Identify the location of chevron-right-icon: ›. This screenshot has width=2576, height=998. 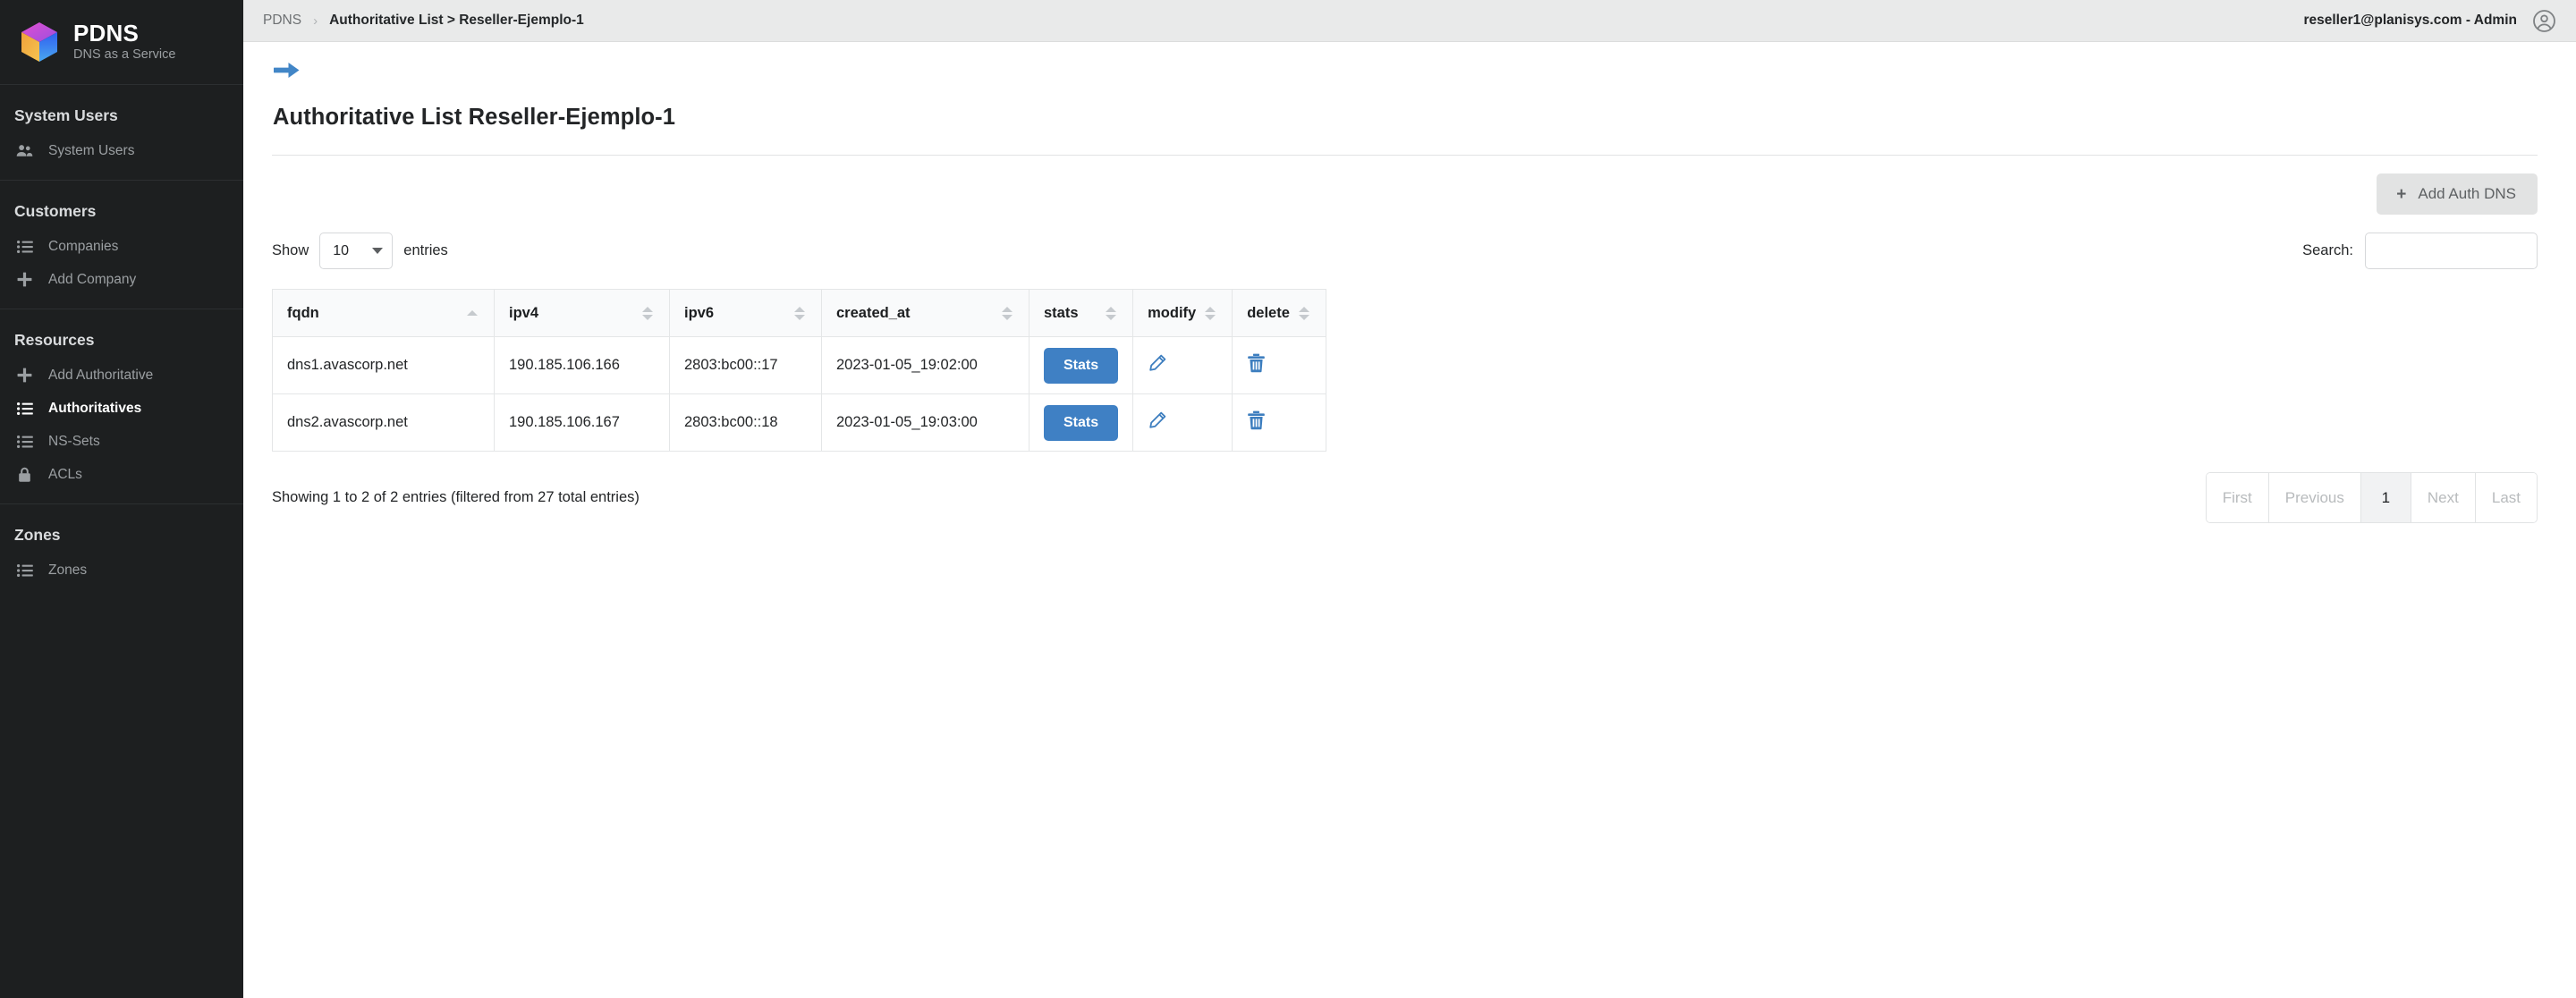
(315, 21).